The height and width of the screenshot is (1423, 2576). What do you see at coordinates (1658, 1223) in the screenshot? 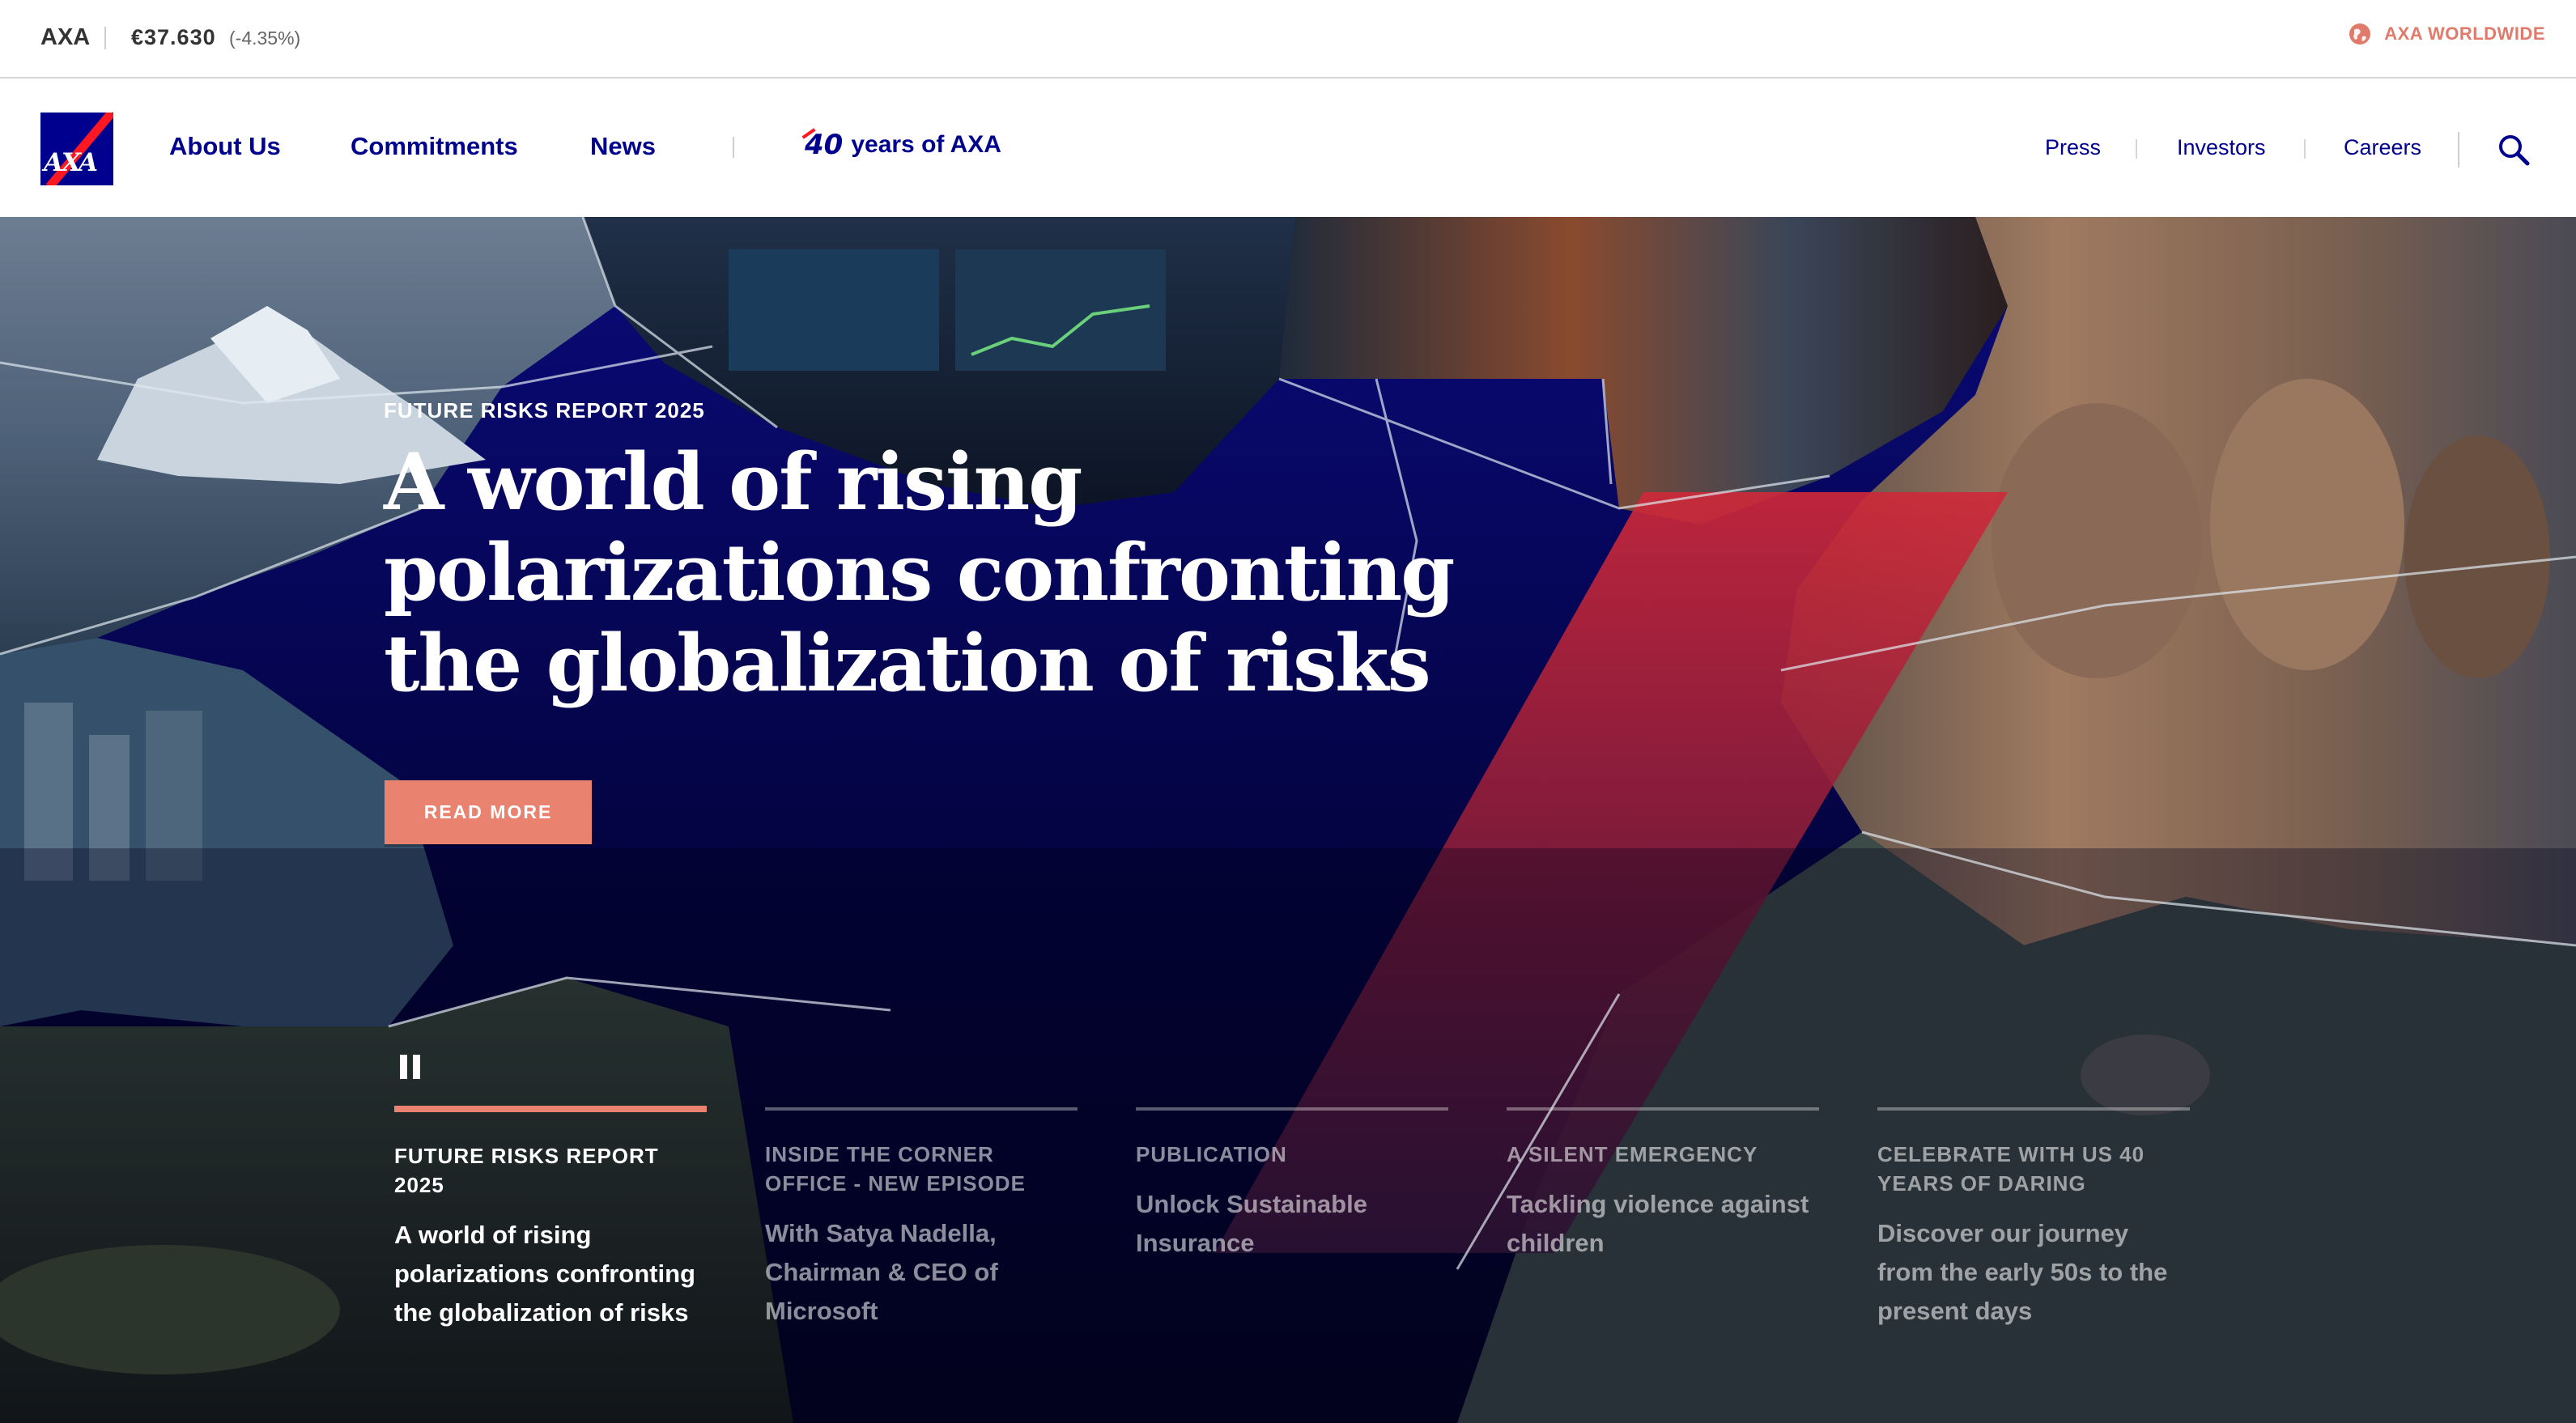
I see `slide-description: Tackling violence against children` at bounding box center [1658, 1223].